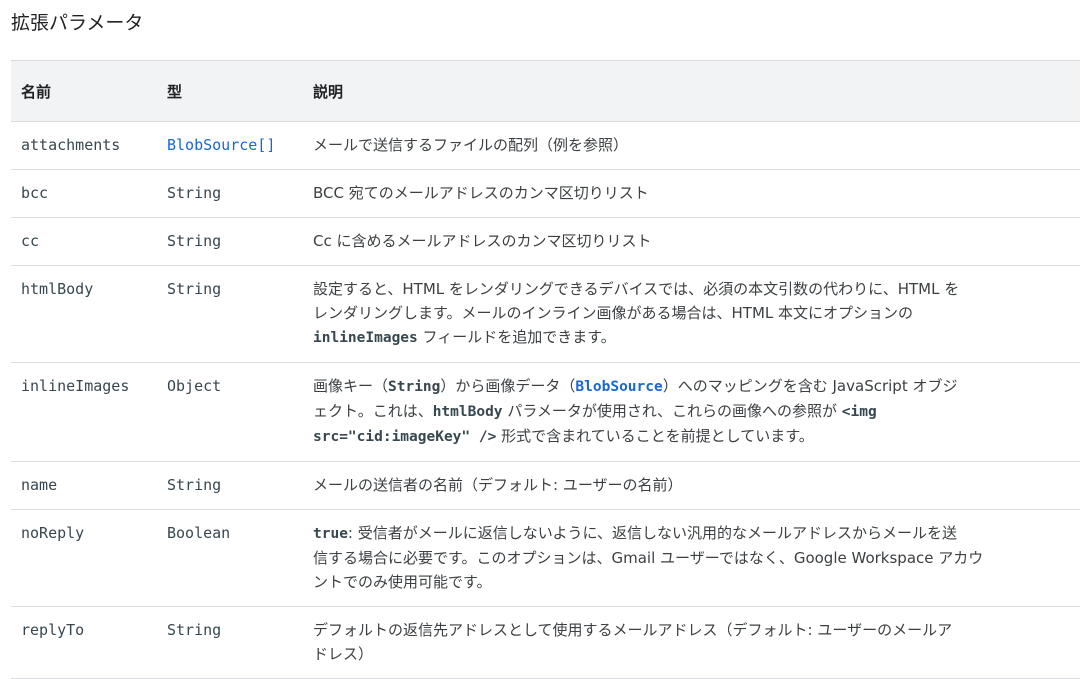  What do you see at coordinates (84, 241) in the screenshot?
I see `param-name: cc` at bounding box center [84, 241].